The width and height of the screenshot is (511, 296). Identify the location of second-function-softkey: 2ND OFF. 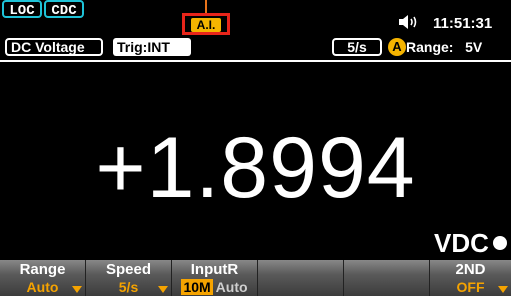
(470, 278).